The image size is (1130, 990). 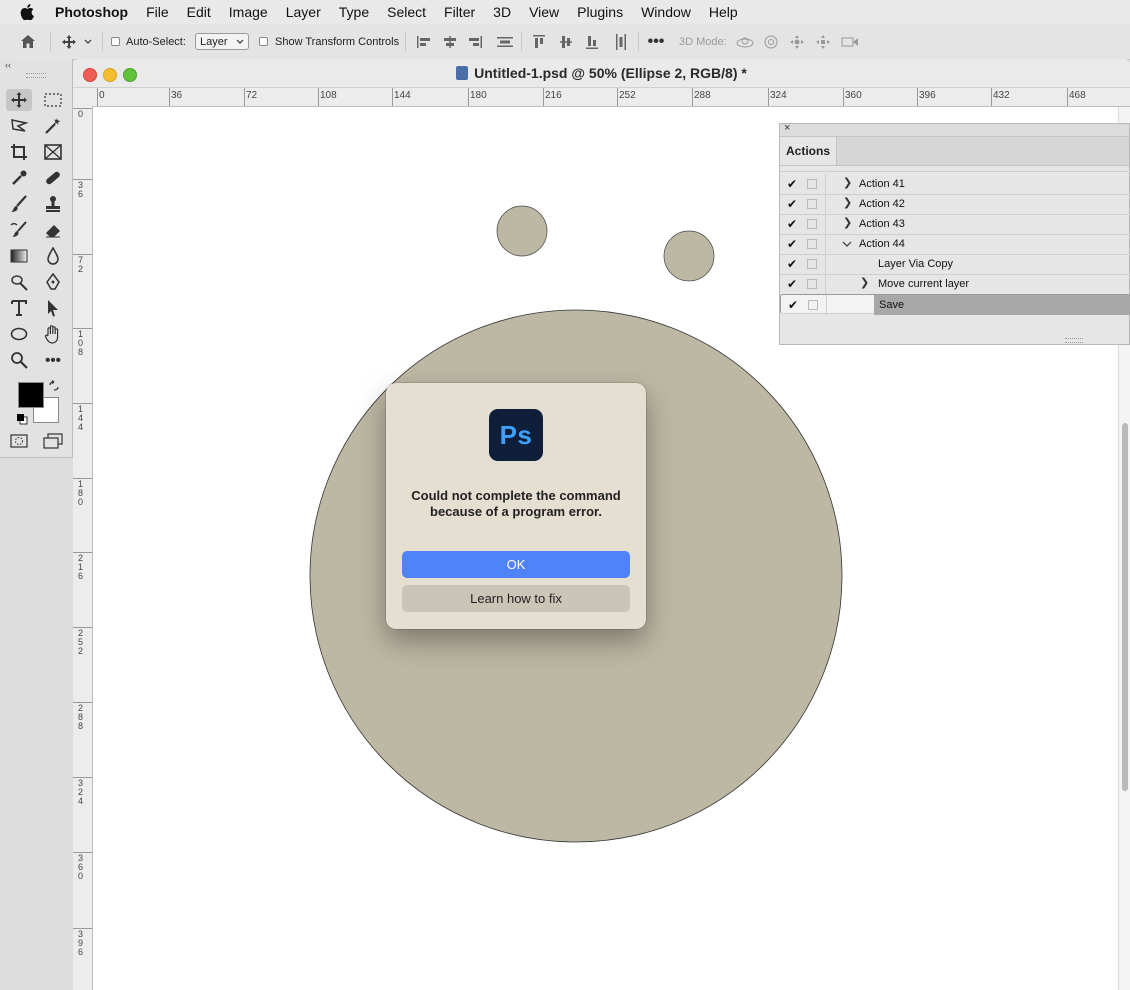 I want to click on photoshop-logo-icon: Ps, so click(x=516, y=435).